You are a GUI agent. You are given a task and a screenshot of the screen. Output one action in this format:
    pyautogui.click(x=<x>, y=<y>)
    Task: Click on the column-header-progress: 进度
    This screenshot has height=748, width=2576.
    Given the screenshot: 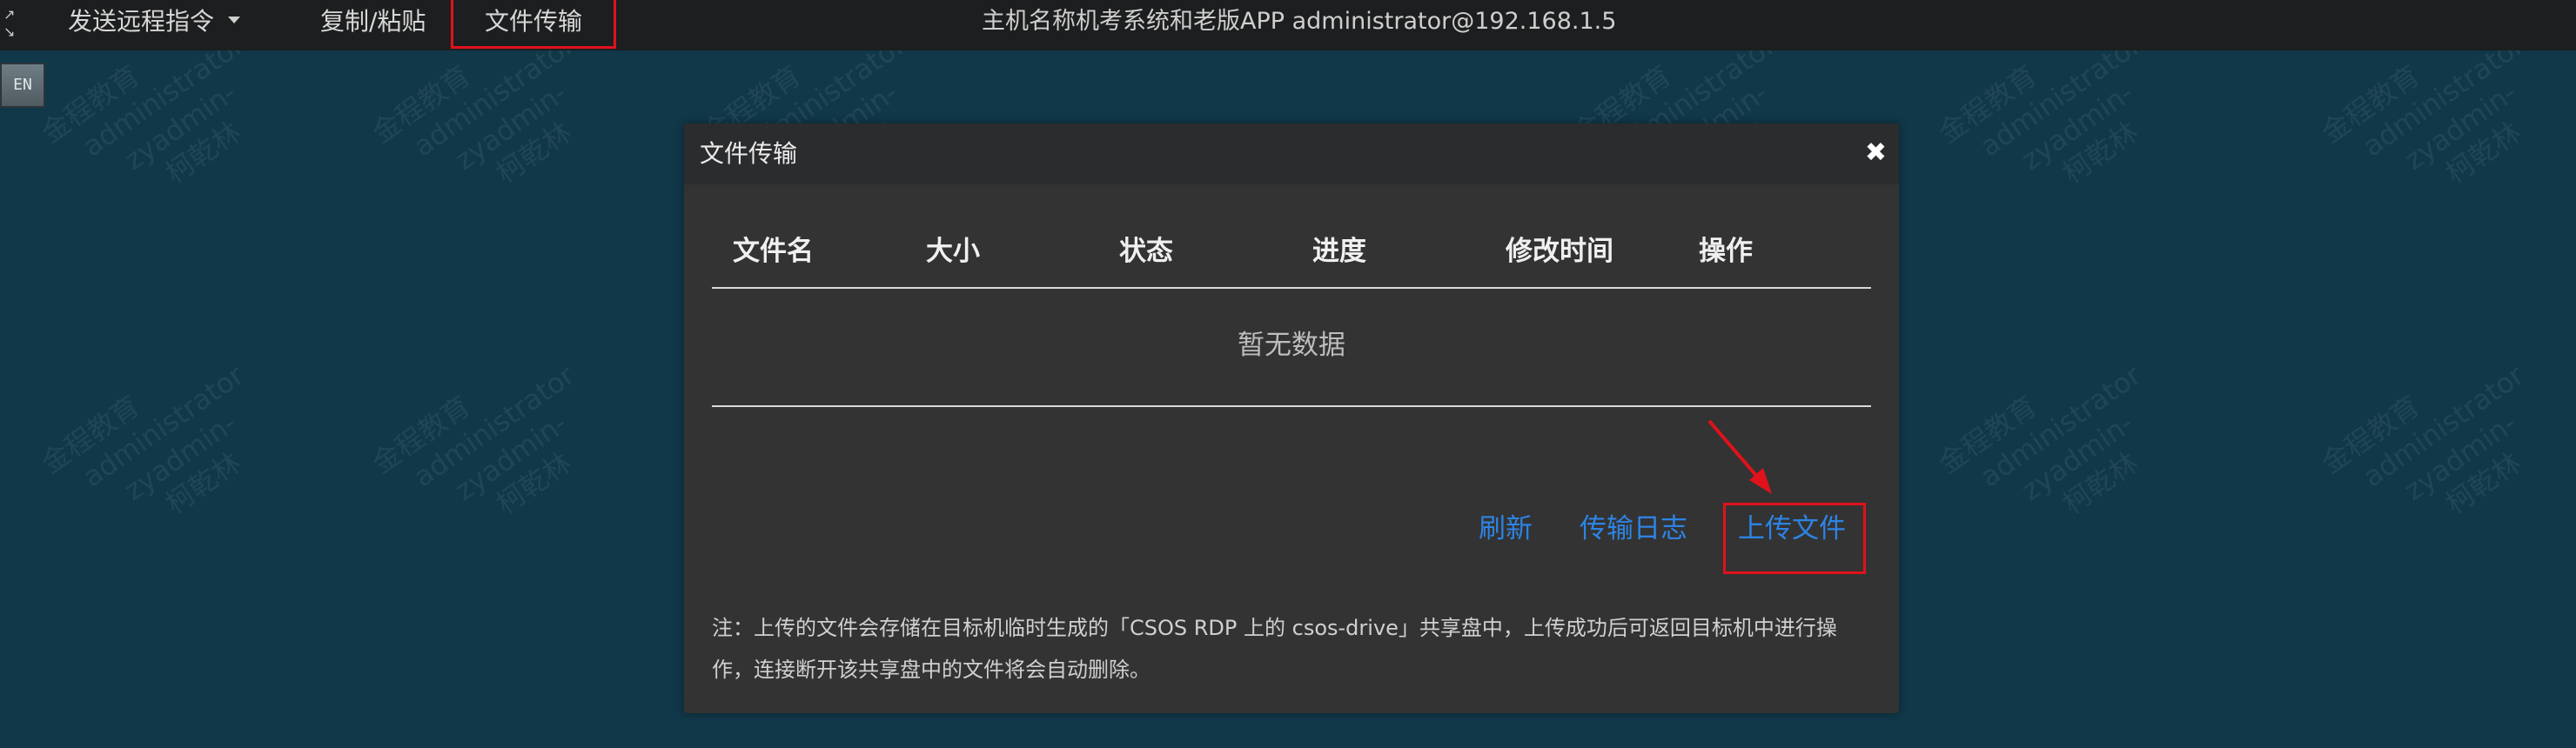 What is the action you would take?
    pyautogui.click(x=1339, y=251)
    